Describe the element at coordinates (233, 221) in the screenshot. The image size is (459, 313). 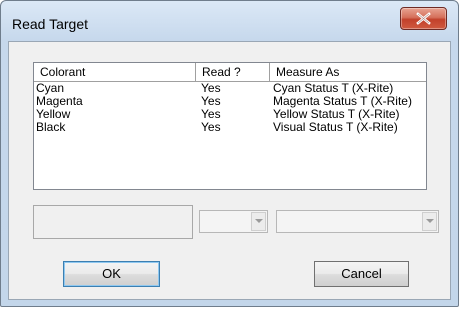
I see `read-dropdown` at that location.